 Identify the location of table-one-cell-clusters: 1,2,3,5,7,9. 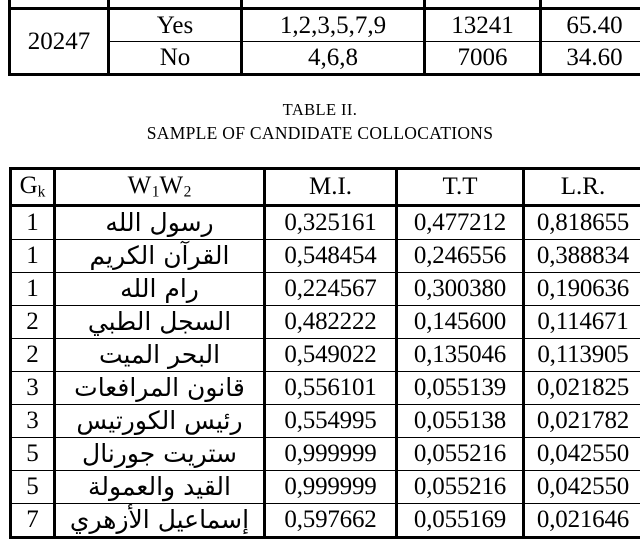
(333, 25).